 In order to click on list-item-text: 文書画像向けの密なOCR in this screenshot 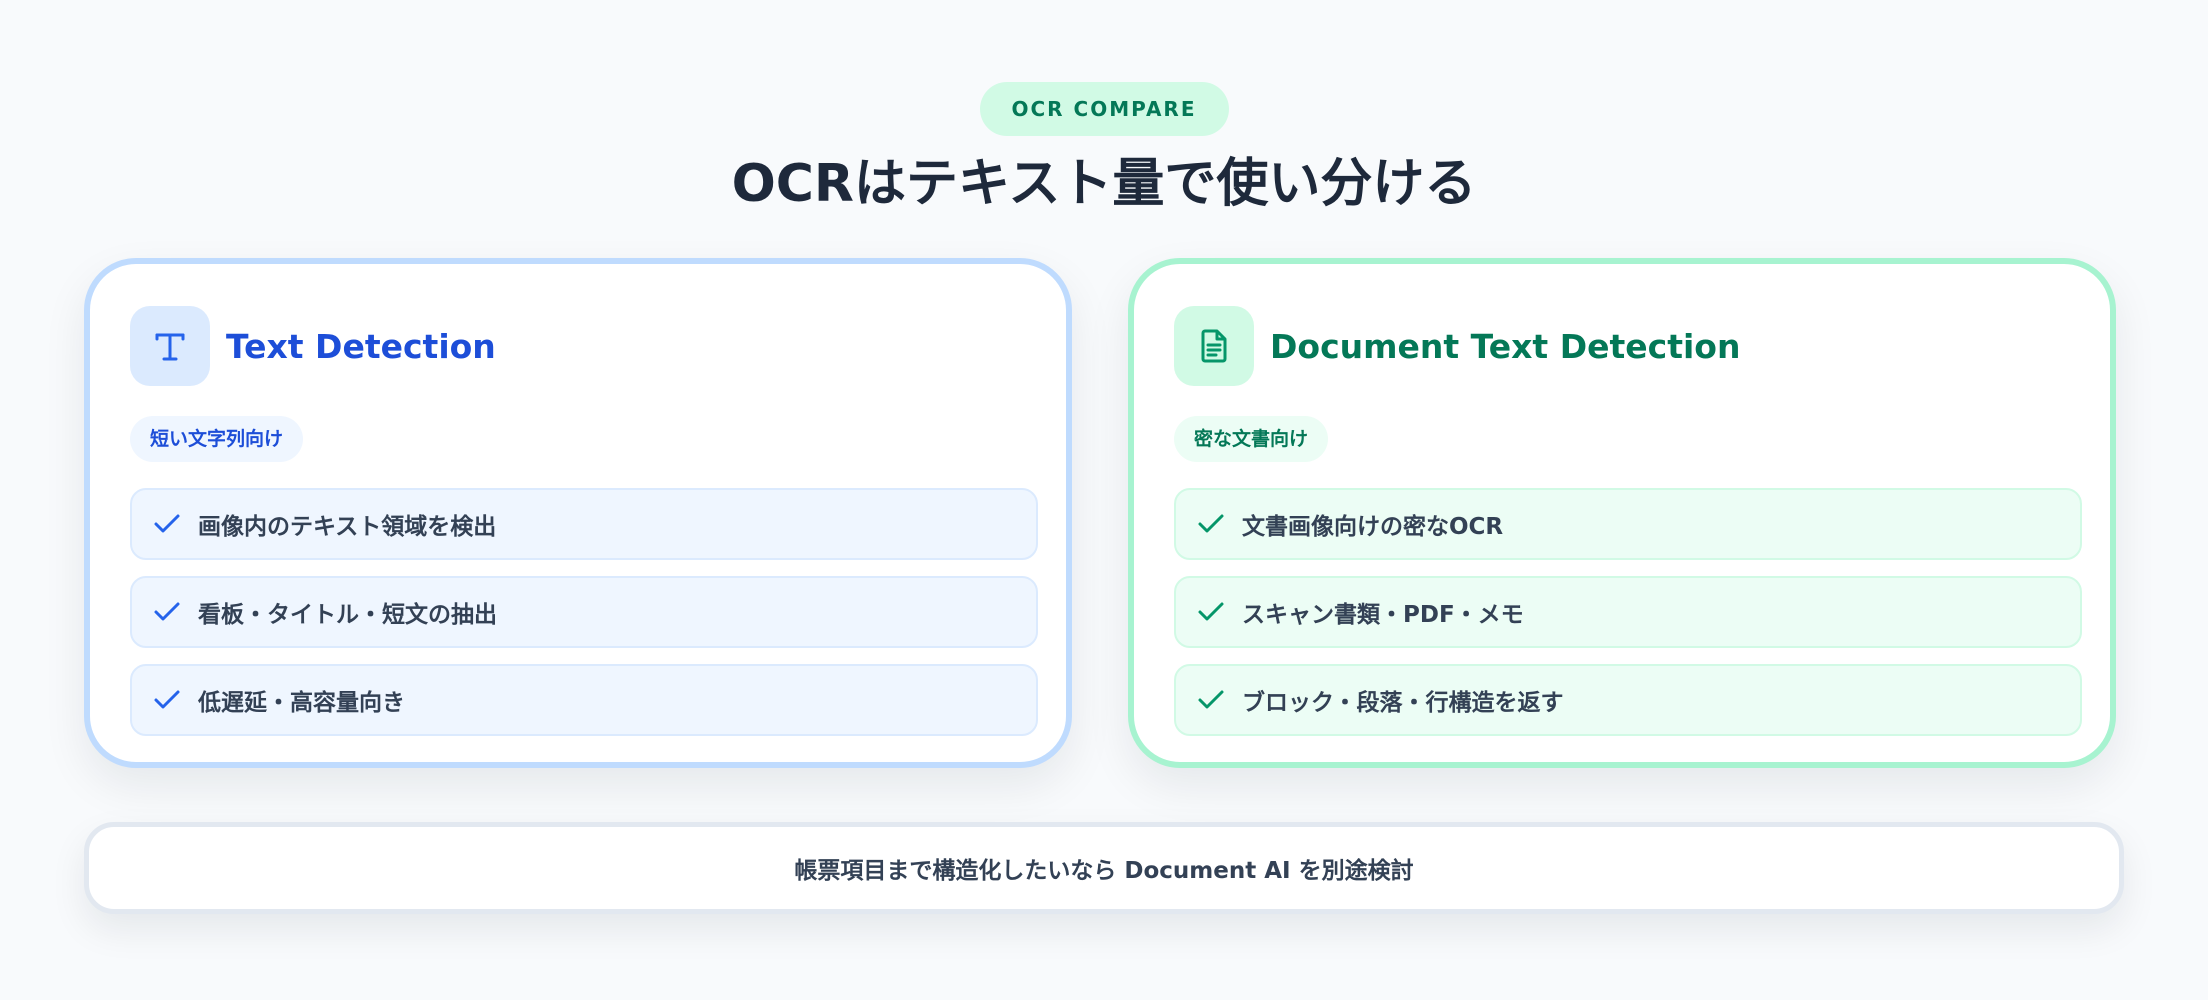, I will do `click(1373, 527)`.